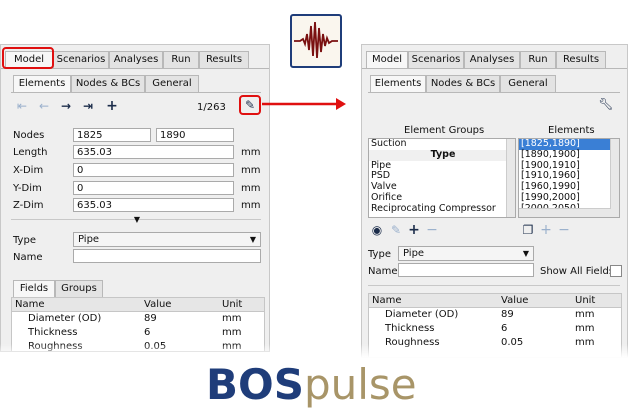  I want to click on type-select-value: Pipe, so click(89, 239).